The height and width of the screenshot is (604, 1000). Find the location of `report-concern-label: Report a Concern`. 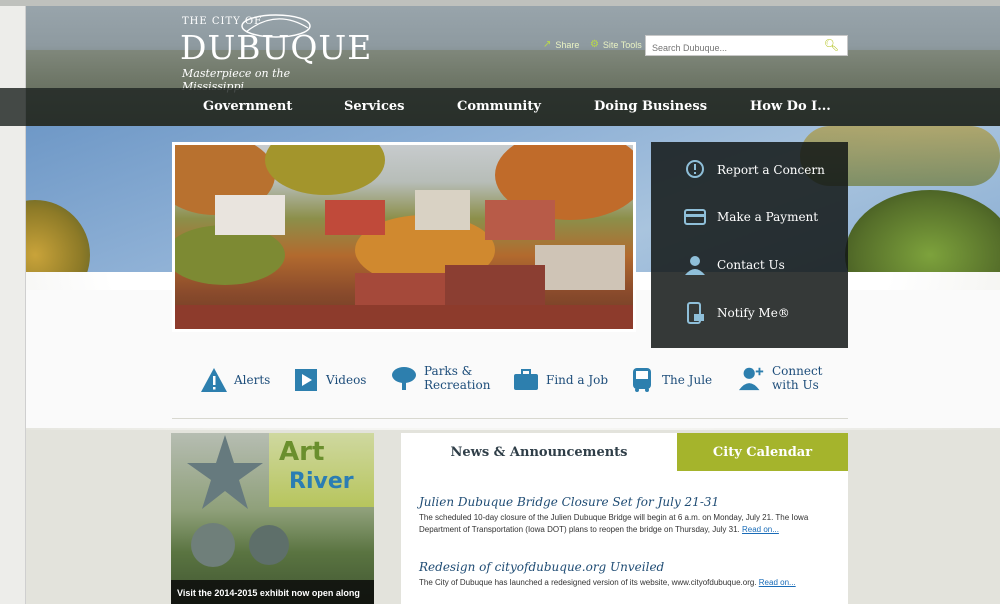

report-concern-label: Report a Concern is located at coordinates (771, 170).